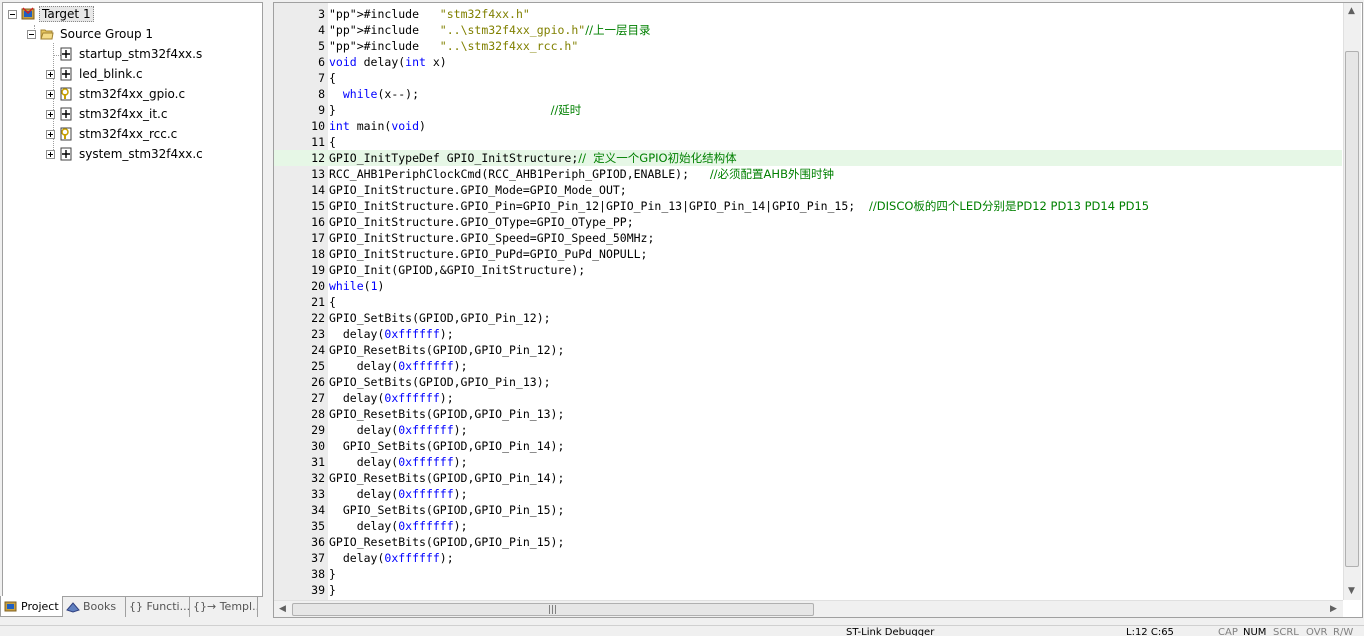  What do you see at coordinates (318, 254) in the screenshot?
I see `line-number: 18` at bounding box center [318, 254].